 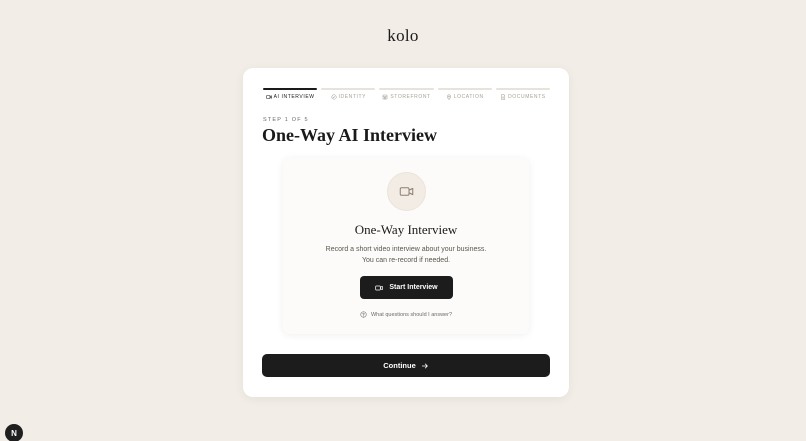 What do you see at coordinates (503, 97) in the screenshot?
I see `document-icon` at bounding box center [503, 97].